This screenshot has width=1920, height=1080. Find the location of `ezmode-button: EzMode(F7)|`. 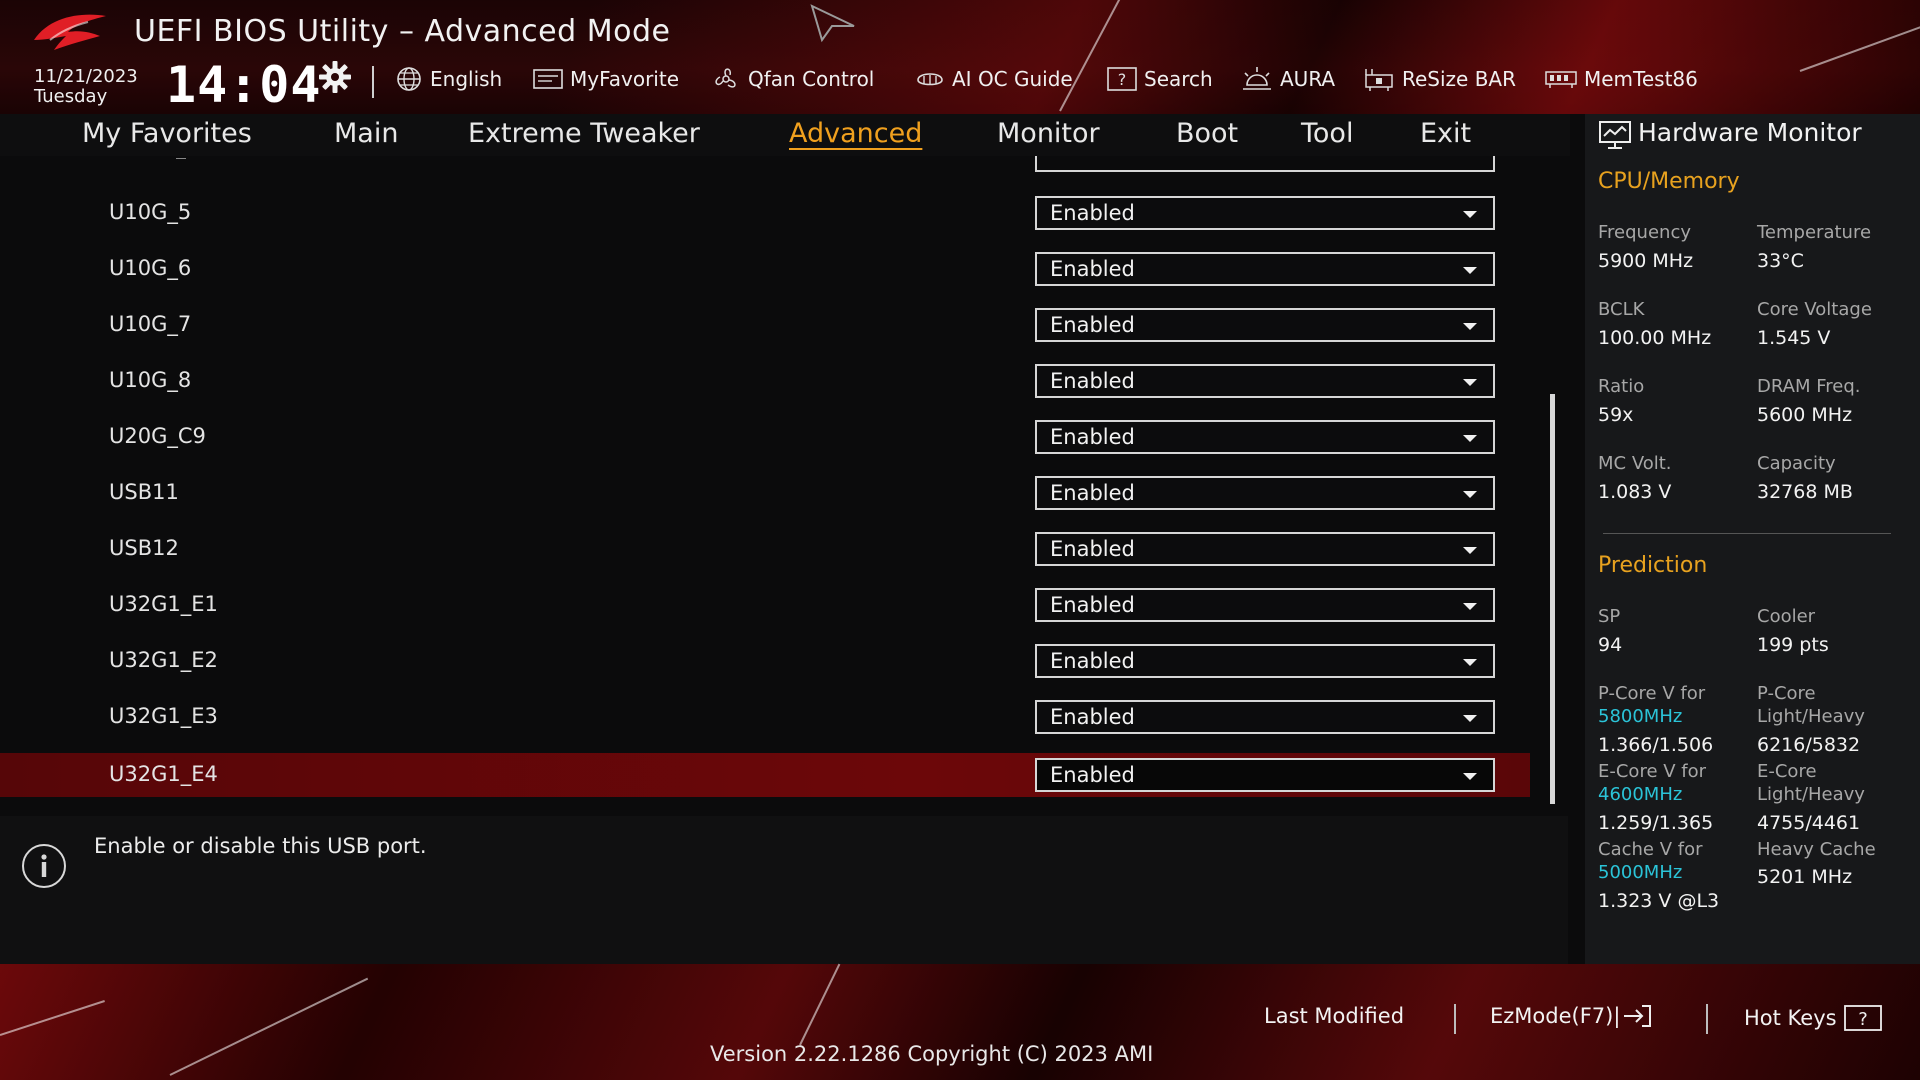

ezmode-button: EzMode(F7)| is located at coordinates (1571, 1016).